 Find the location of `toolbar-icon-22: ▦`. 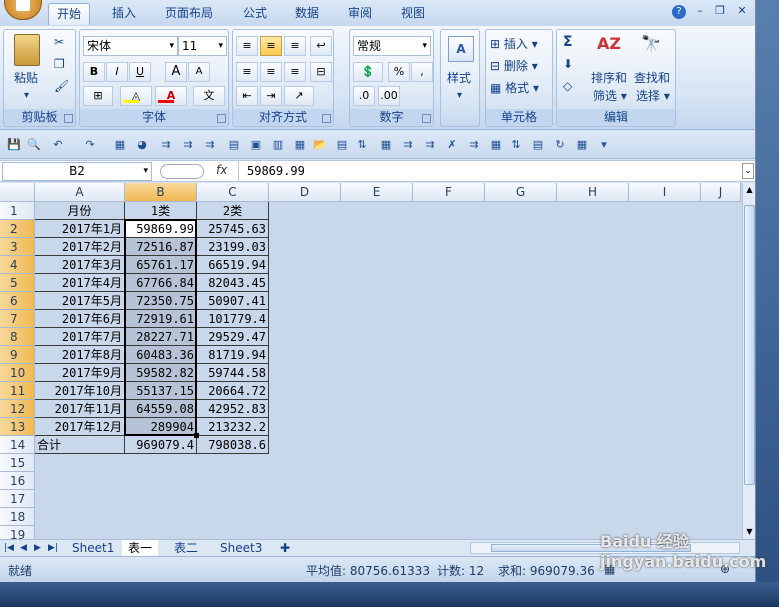

toolbar-icon-22: ▦ is located at coordinates (582, 145).